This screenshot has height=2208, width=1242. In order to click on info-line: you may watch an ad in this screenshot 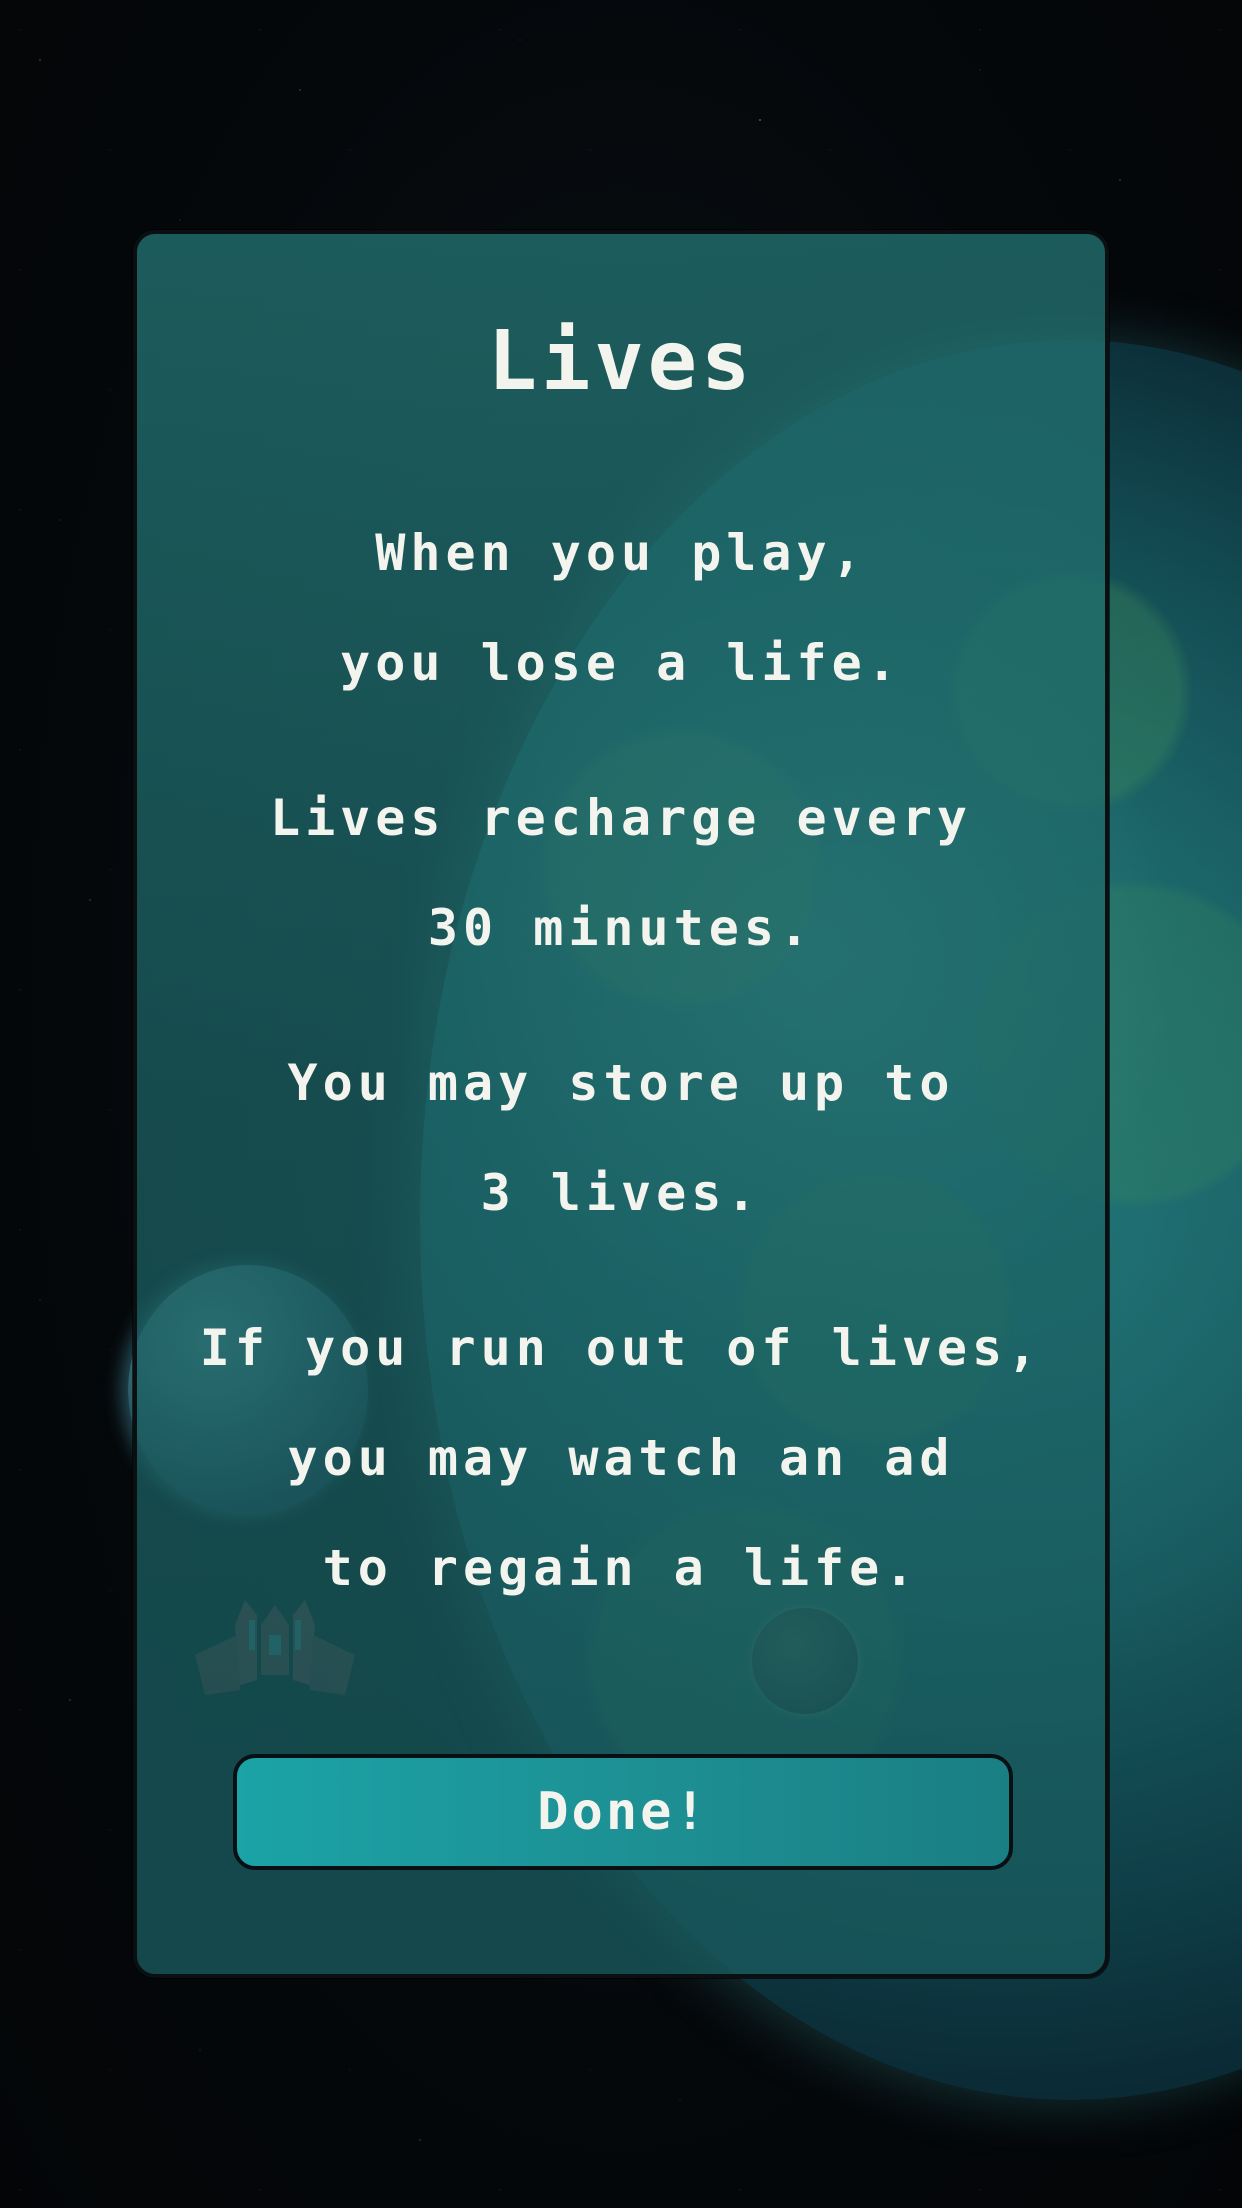, I will do `click(621, 1458)`.